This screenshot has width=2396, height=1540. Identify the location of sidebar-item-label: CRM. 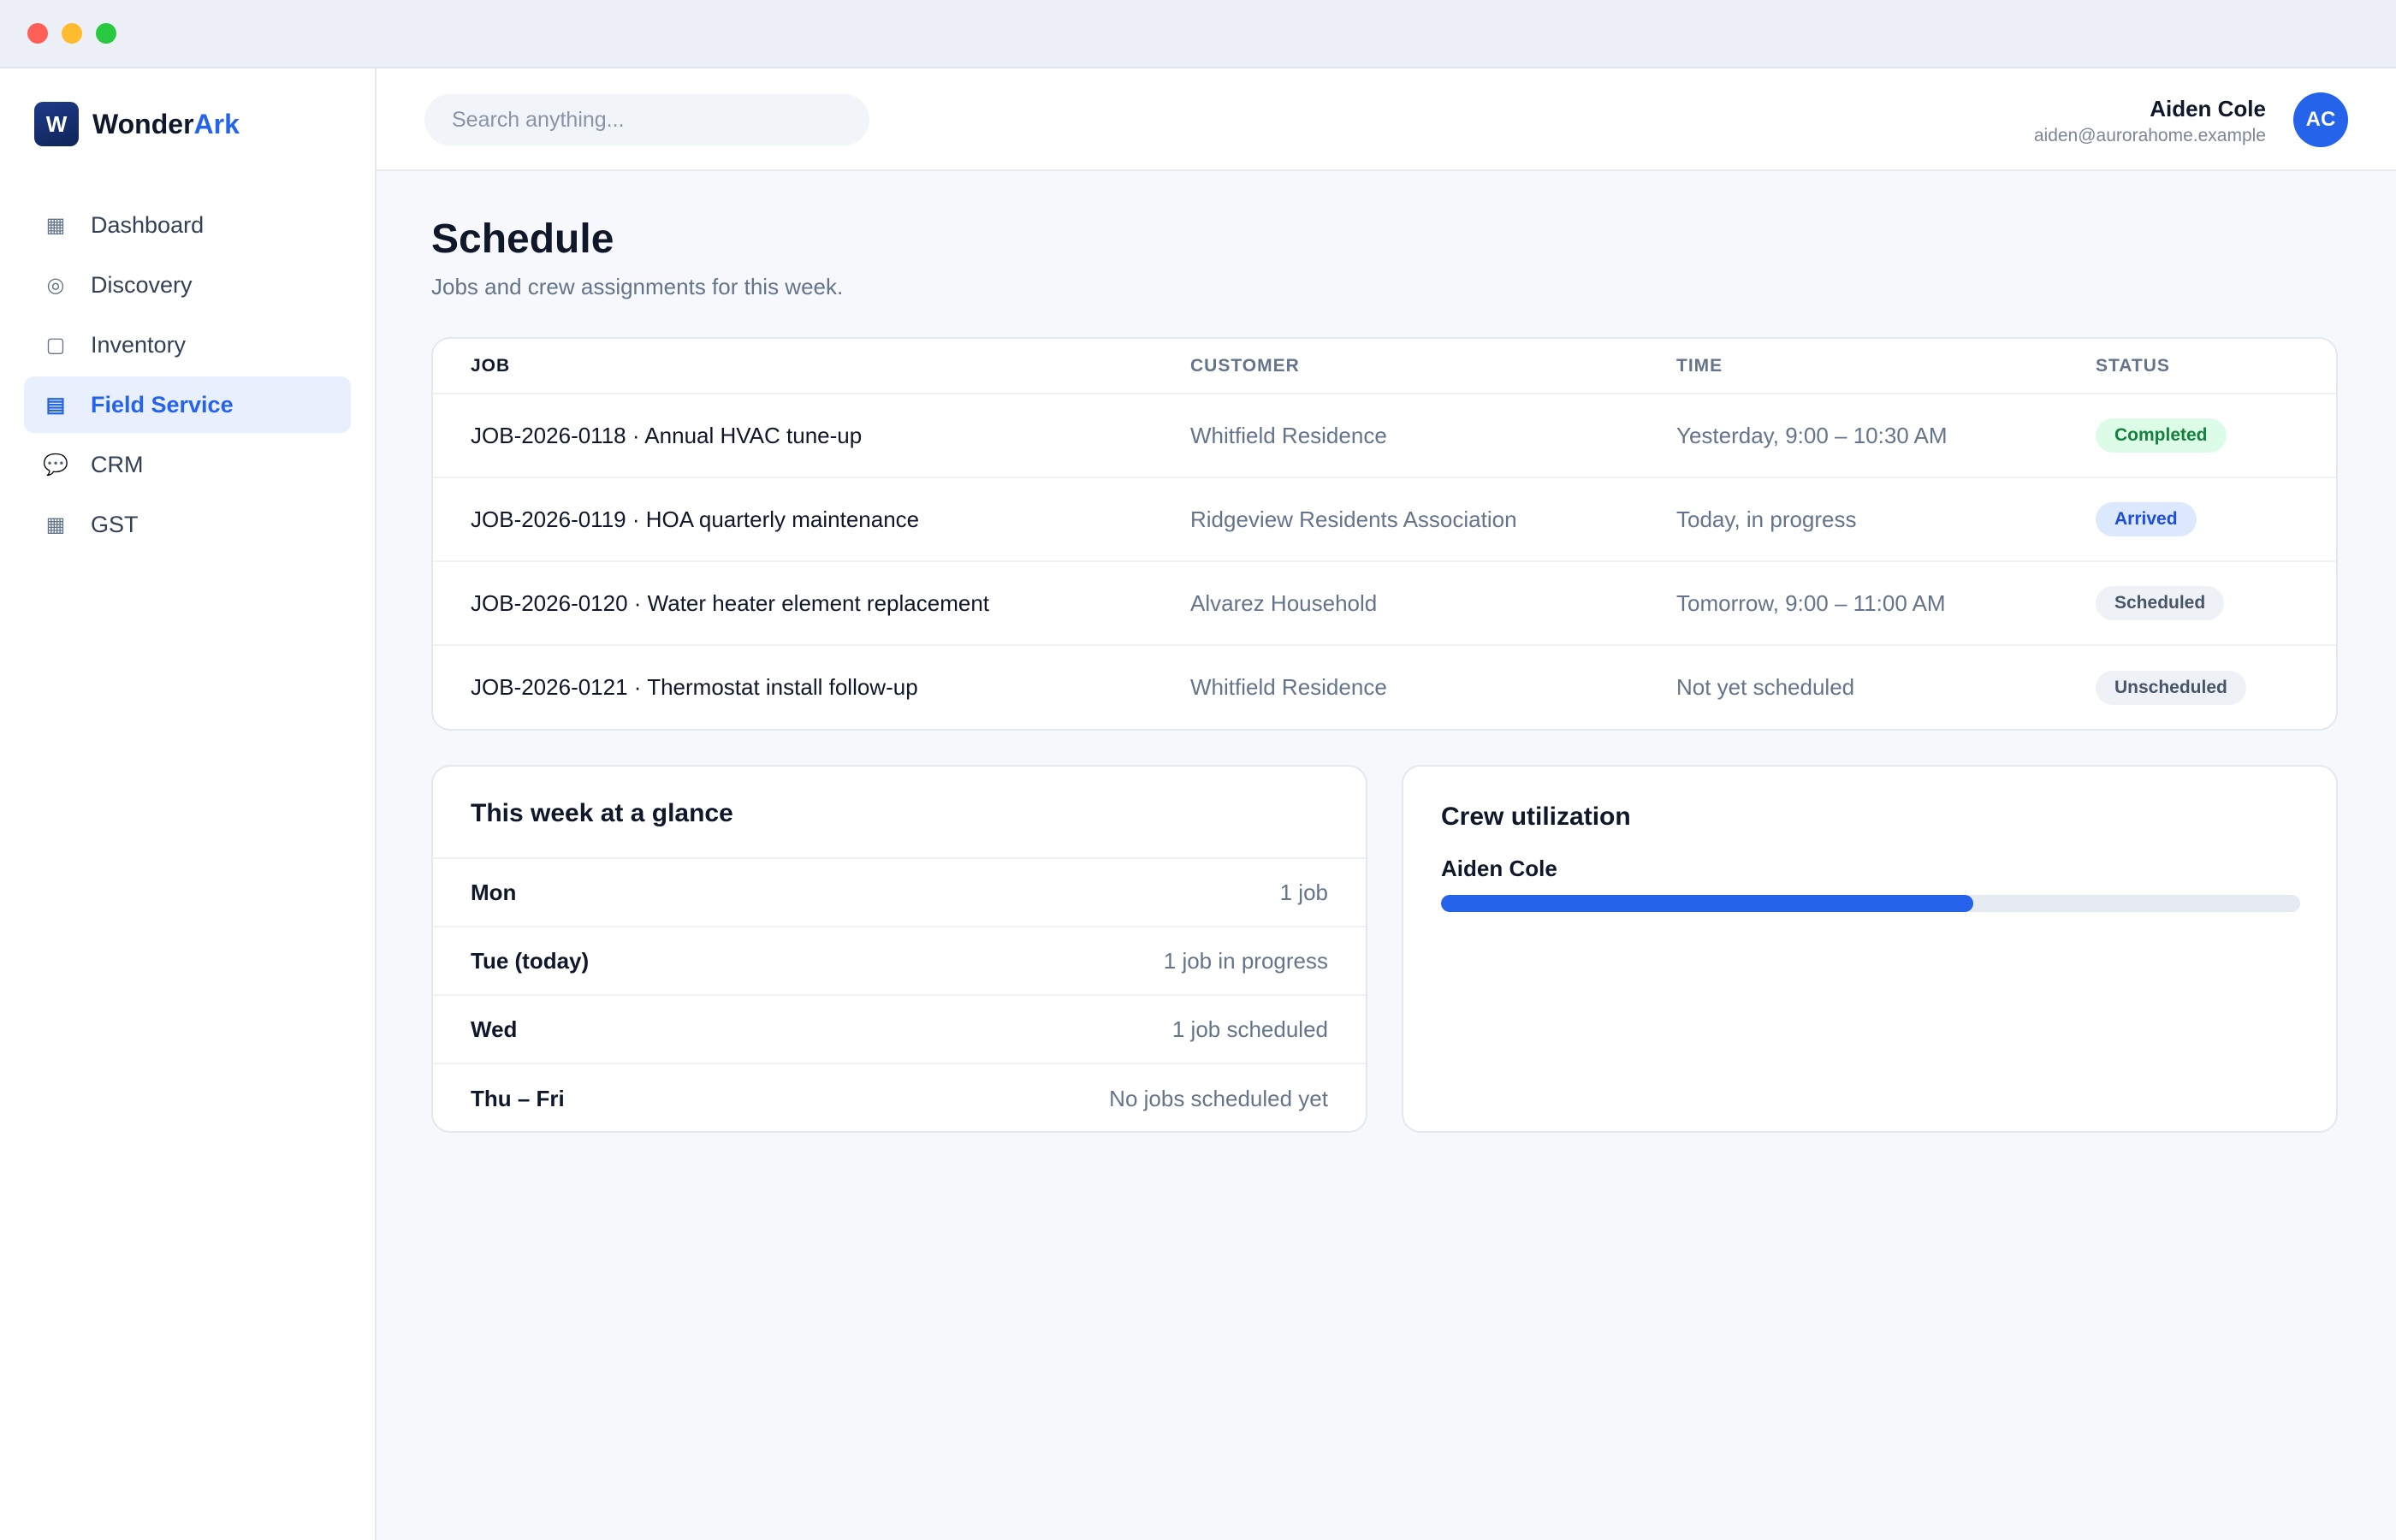
(117, 464).